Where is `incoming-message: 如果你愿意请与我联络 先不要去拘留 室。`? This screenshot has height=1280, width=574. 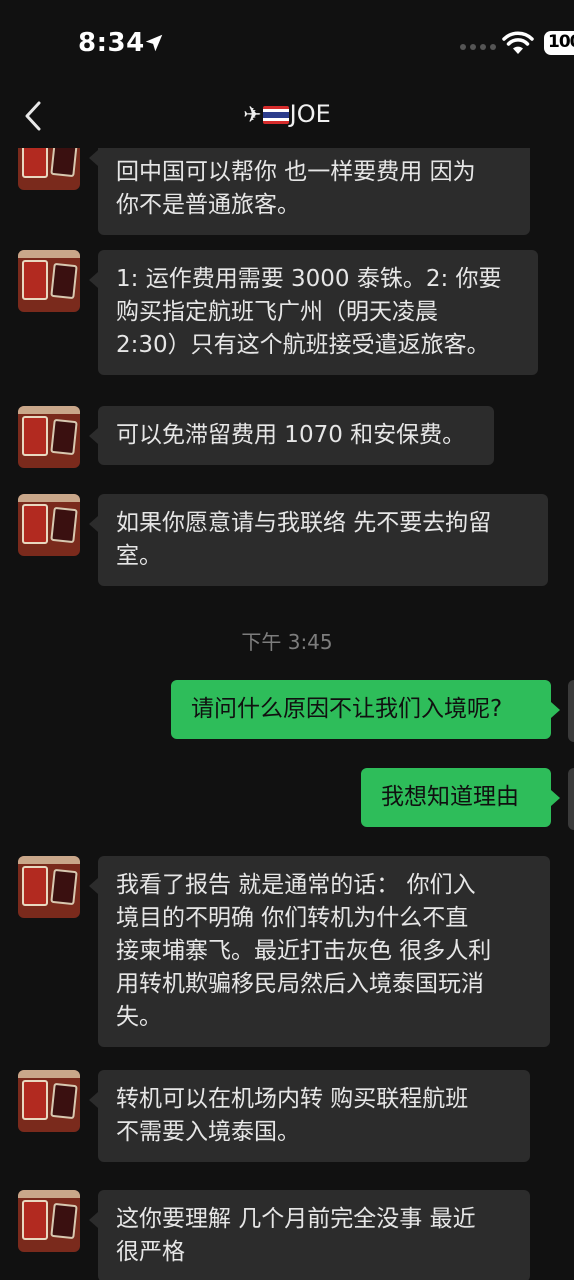 incoming-message: 如果你愿意请与我联络 先不要去拘留 室。 is located at coordinates (318, 540).